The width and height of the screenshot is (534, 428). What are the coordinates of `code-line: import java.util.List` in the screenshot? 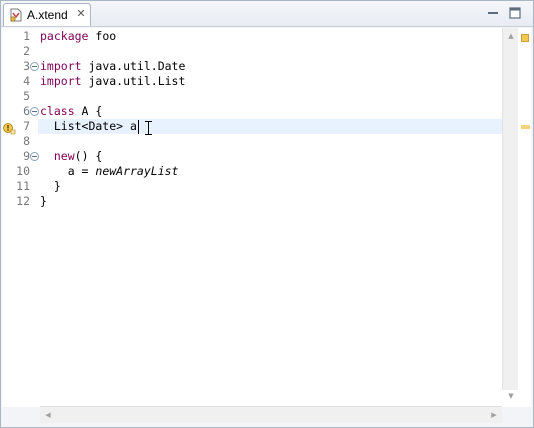 It's located at (271, 81).